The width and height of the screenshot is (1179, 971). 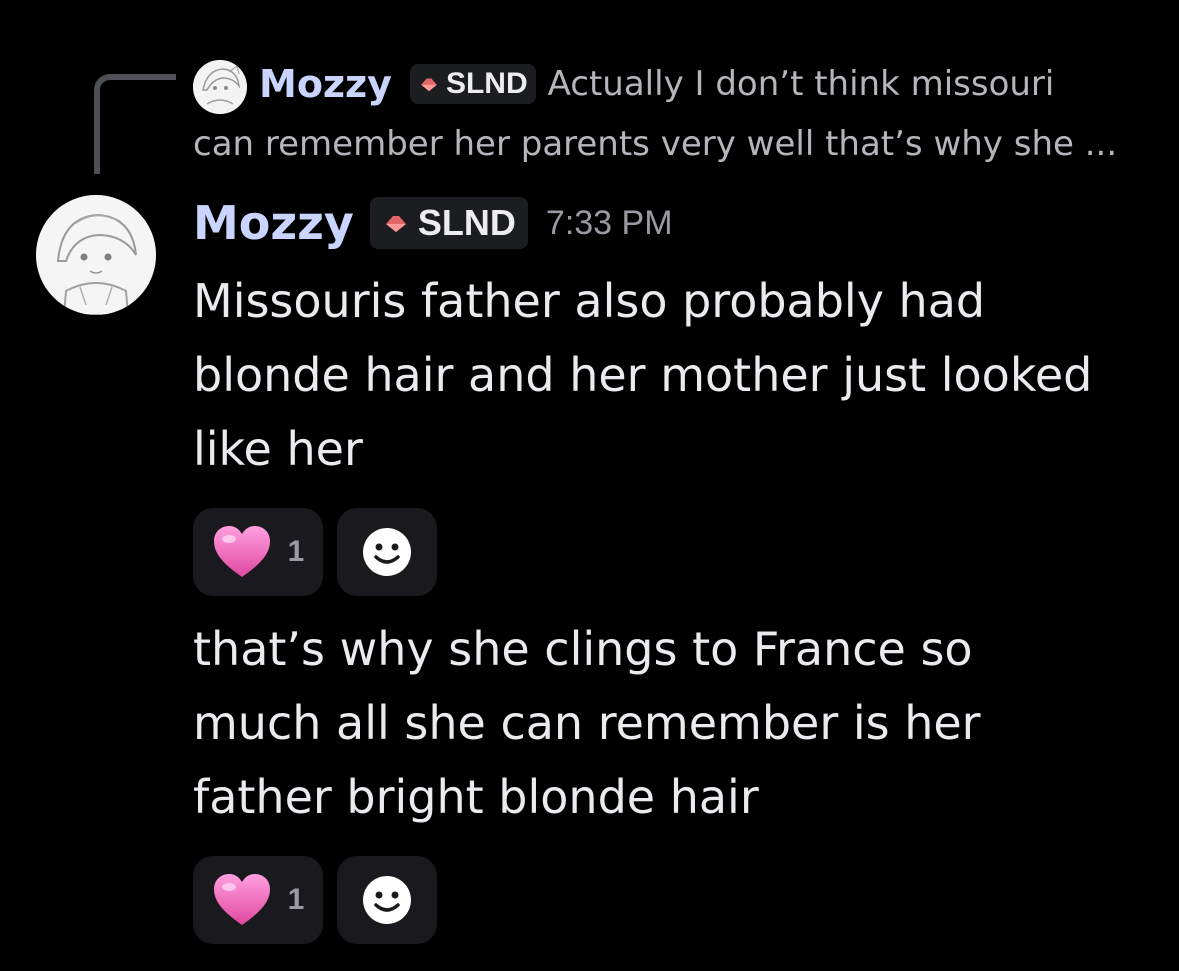 I want to click on reply-connector-line, so click(x=135, y=124).